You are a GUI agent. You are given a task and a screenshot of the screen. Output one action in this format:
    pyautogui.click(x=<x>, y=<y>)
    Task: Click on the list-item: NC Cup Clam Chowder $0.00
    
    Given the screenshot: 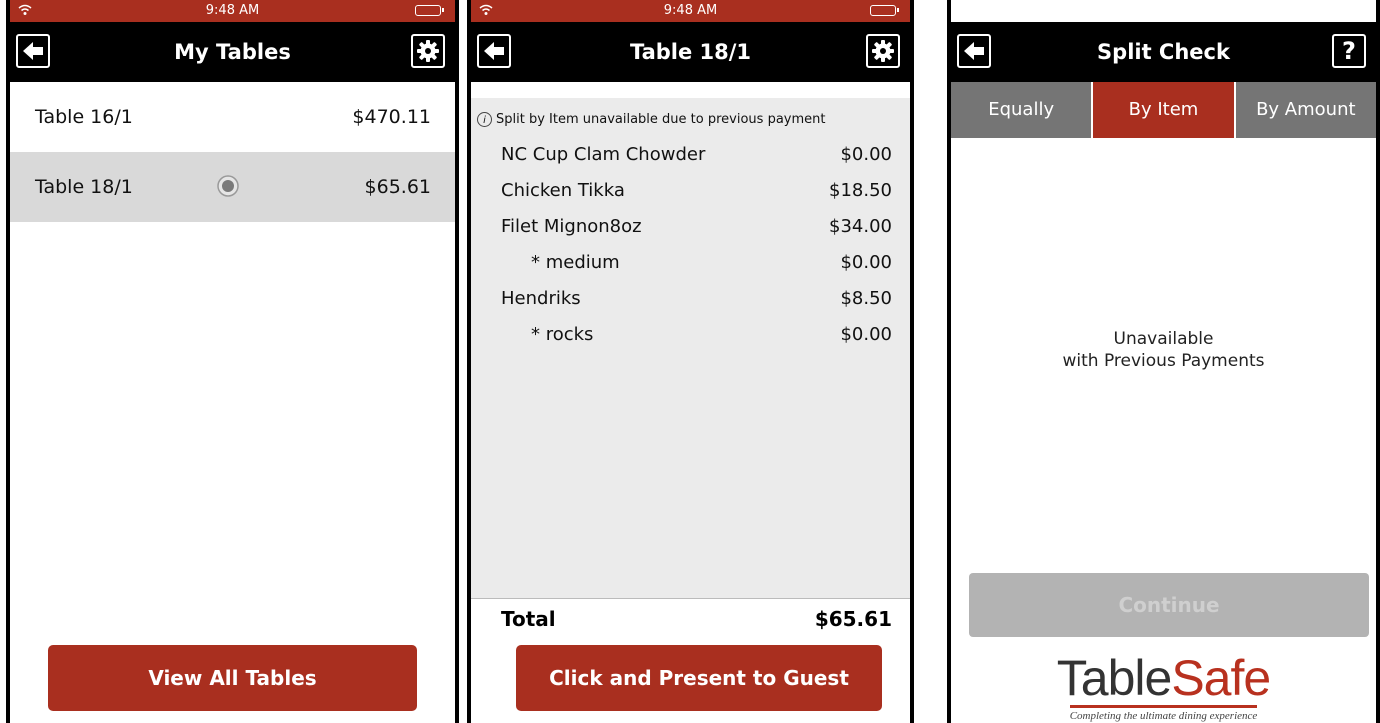 What is the action you would take?
    pyautogui.click(x=696, y=162)
    